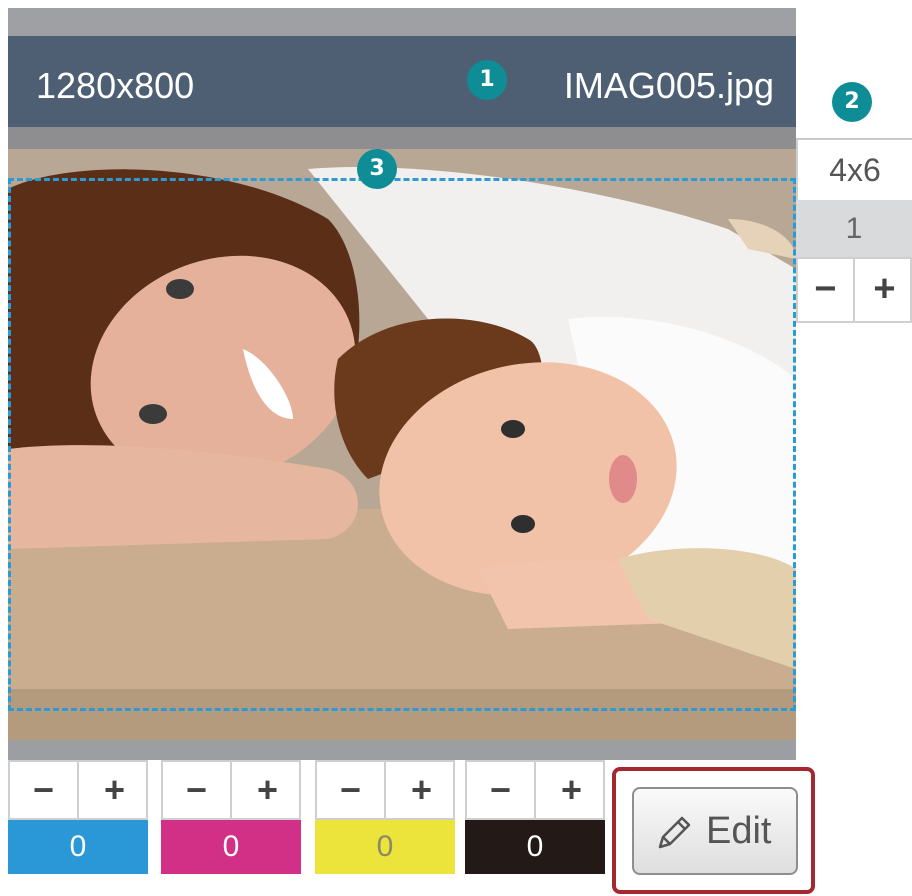  Describe the element at coordinates (402, 750) in the screenshot. I see `photo-bottom-margin` at that location.